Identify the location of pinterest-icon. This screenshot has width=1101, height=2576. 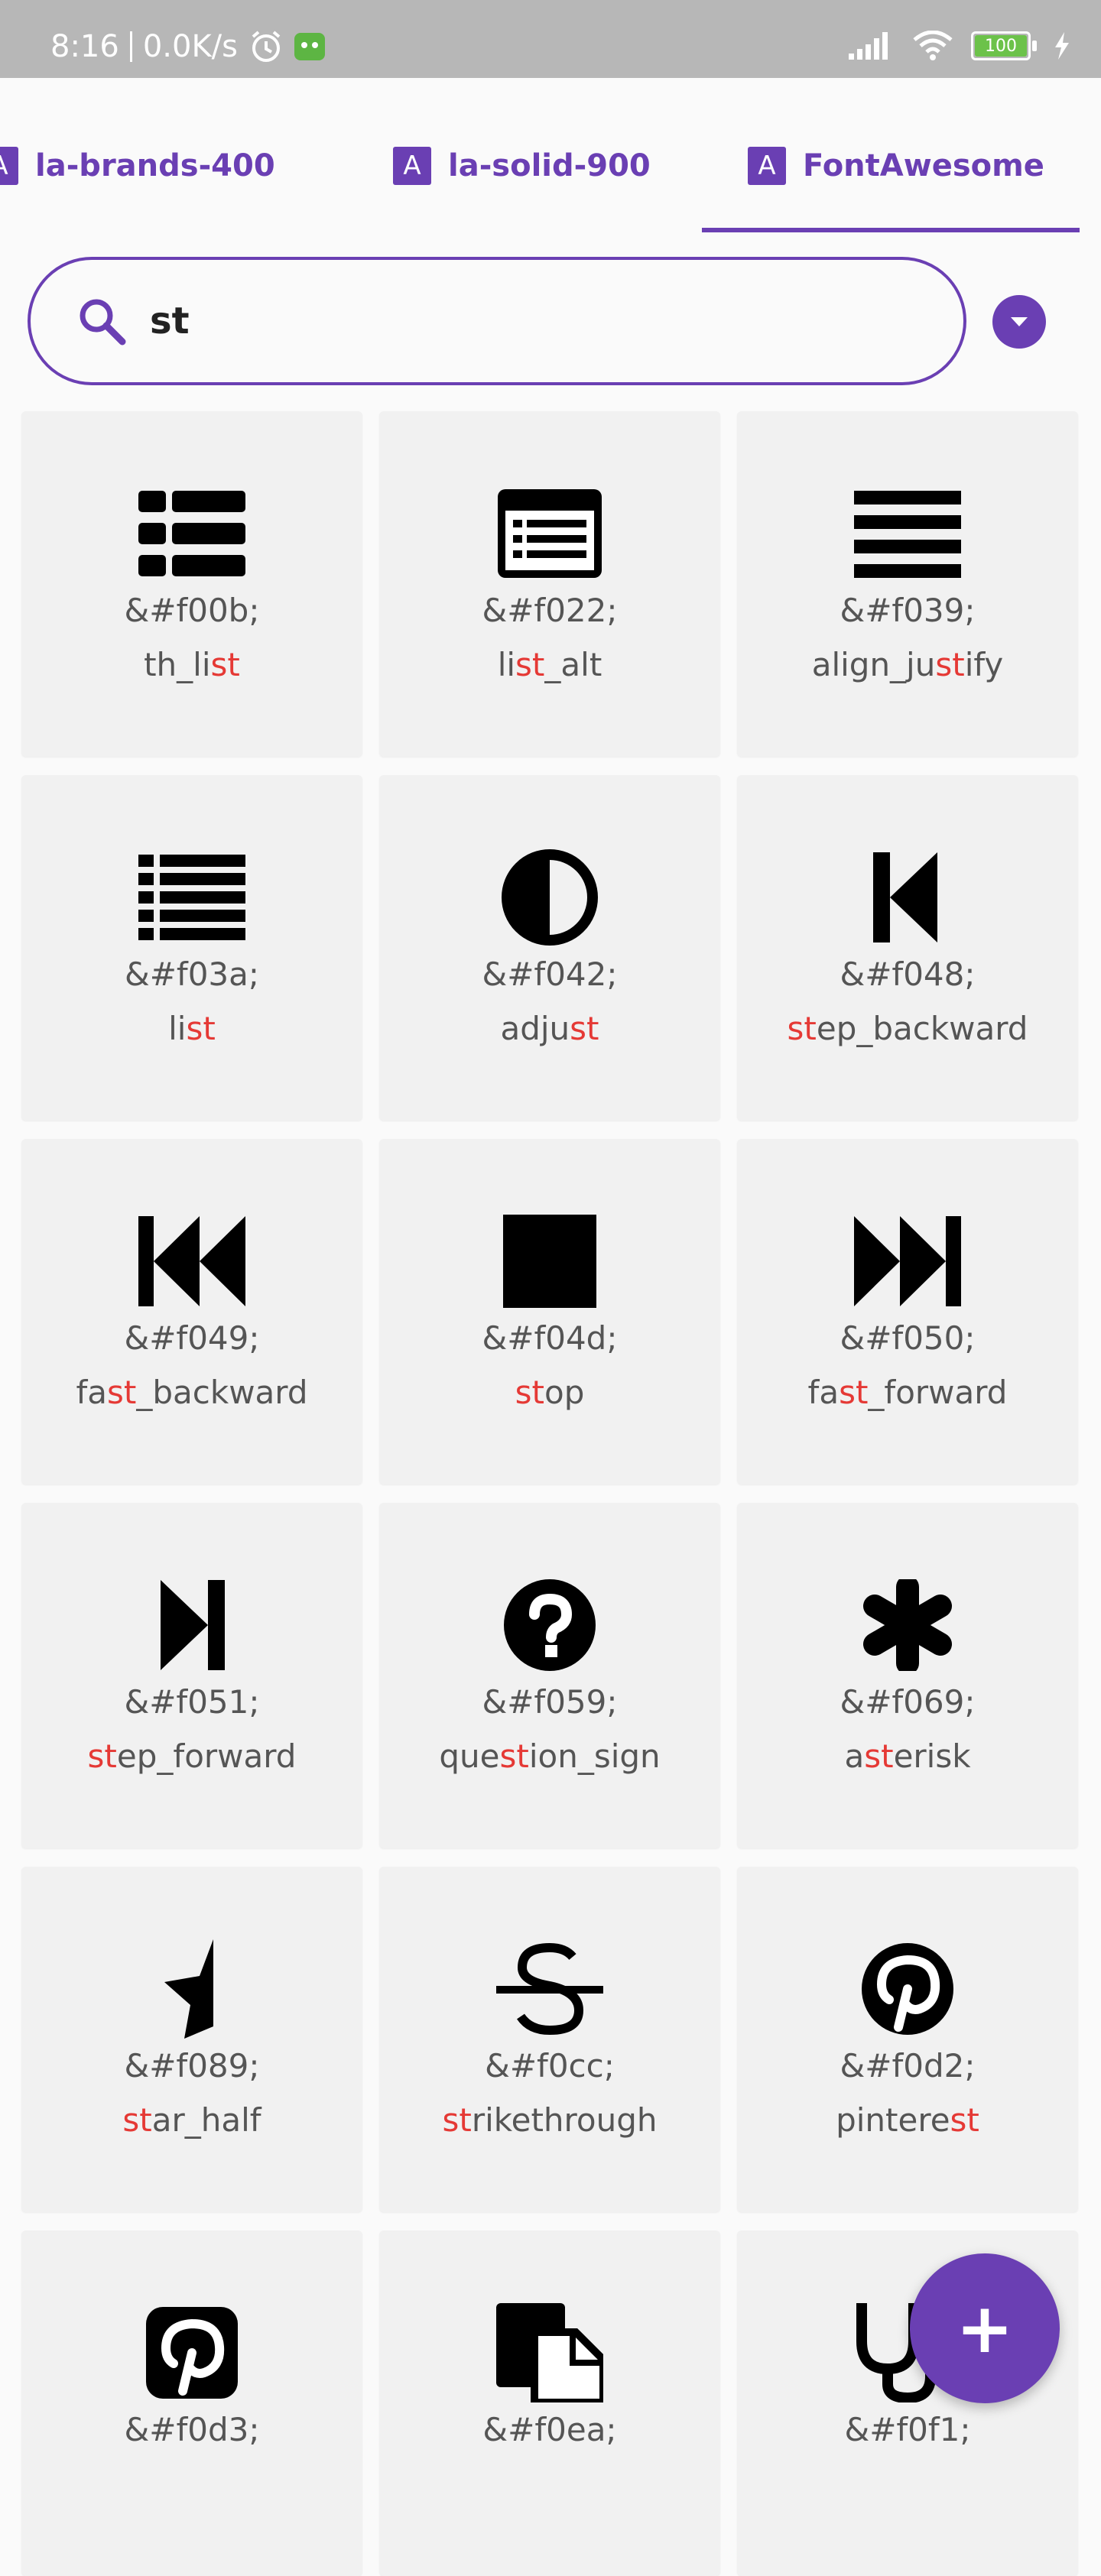
(907, 1988).